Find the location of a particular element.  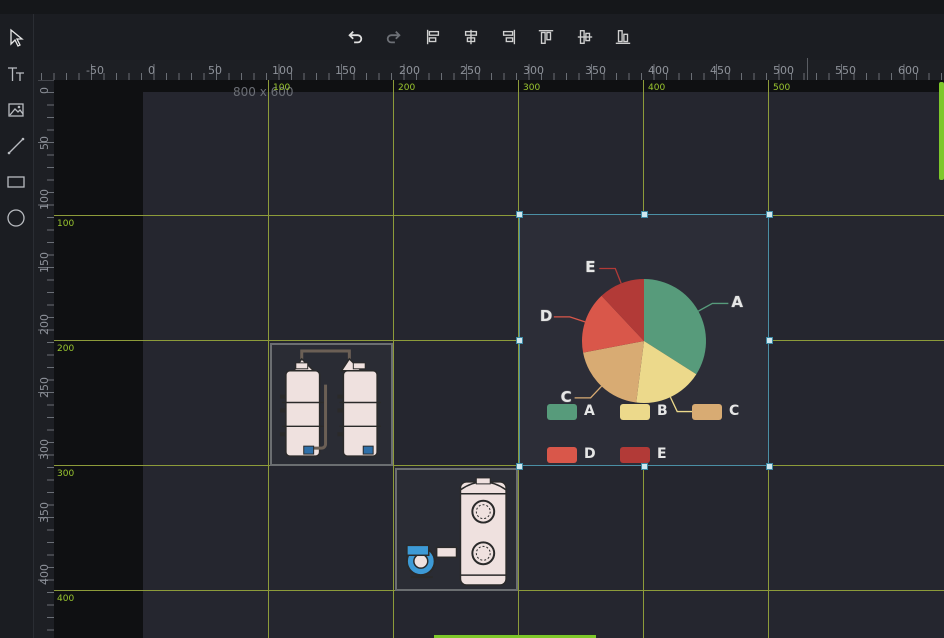

hruler-label: 200 is located at coordinates (409, 70).